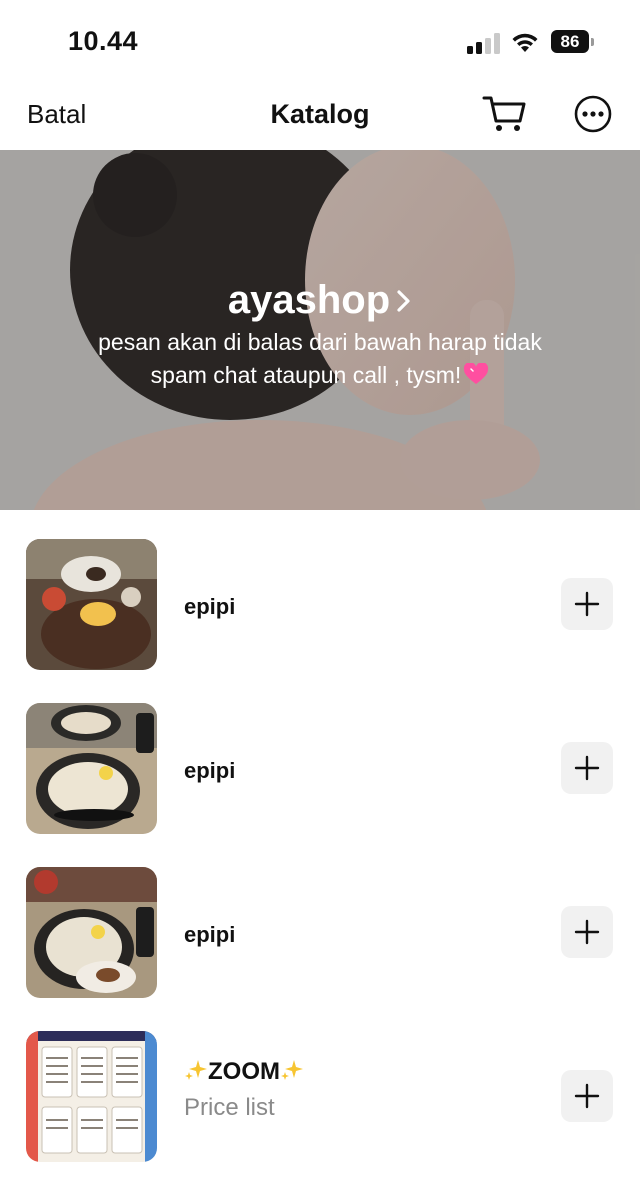 This screenshot has height=1200, width=640. I want to click on shop-name-link: ayashop, so click(320, 300).